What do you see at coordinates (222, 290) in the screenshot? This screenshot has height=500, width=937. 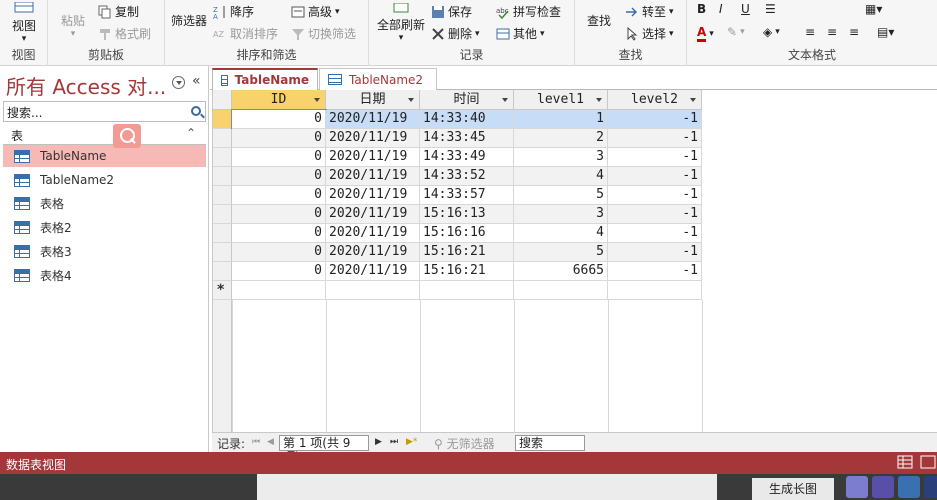 I see `new-record-selector: *` at bounding box center [222, 290].